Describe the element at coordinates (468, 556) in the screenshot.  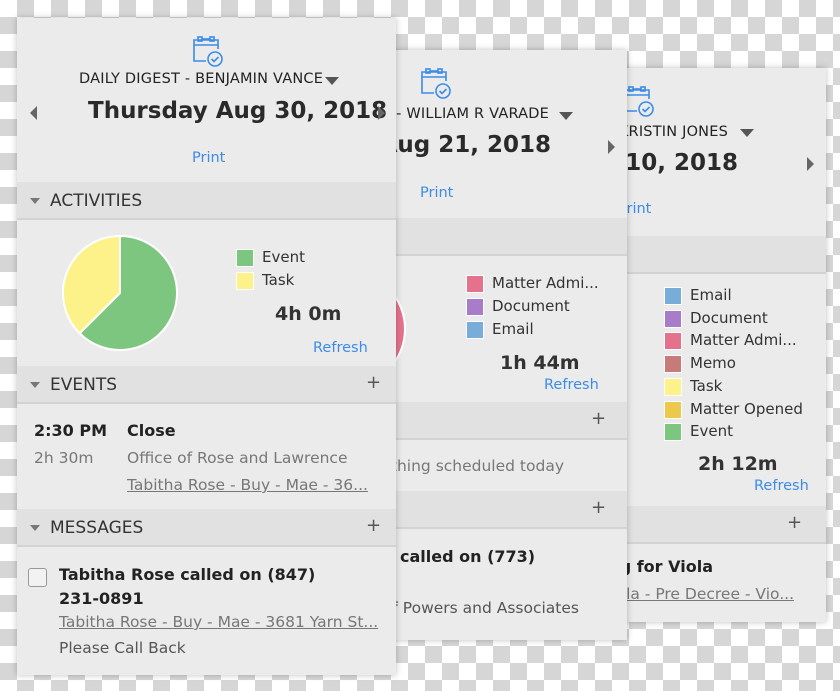
I see `message-title: called on (773)` at that location.